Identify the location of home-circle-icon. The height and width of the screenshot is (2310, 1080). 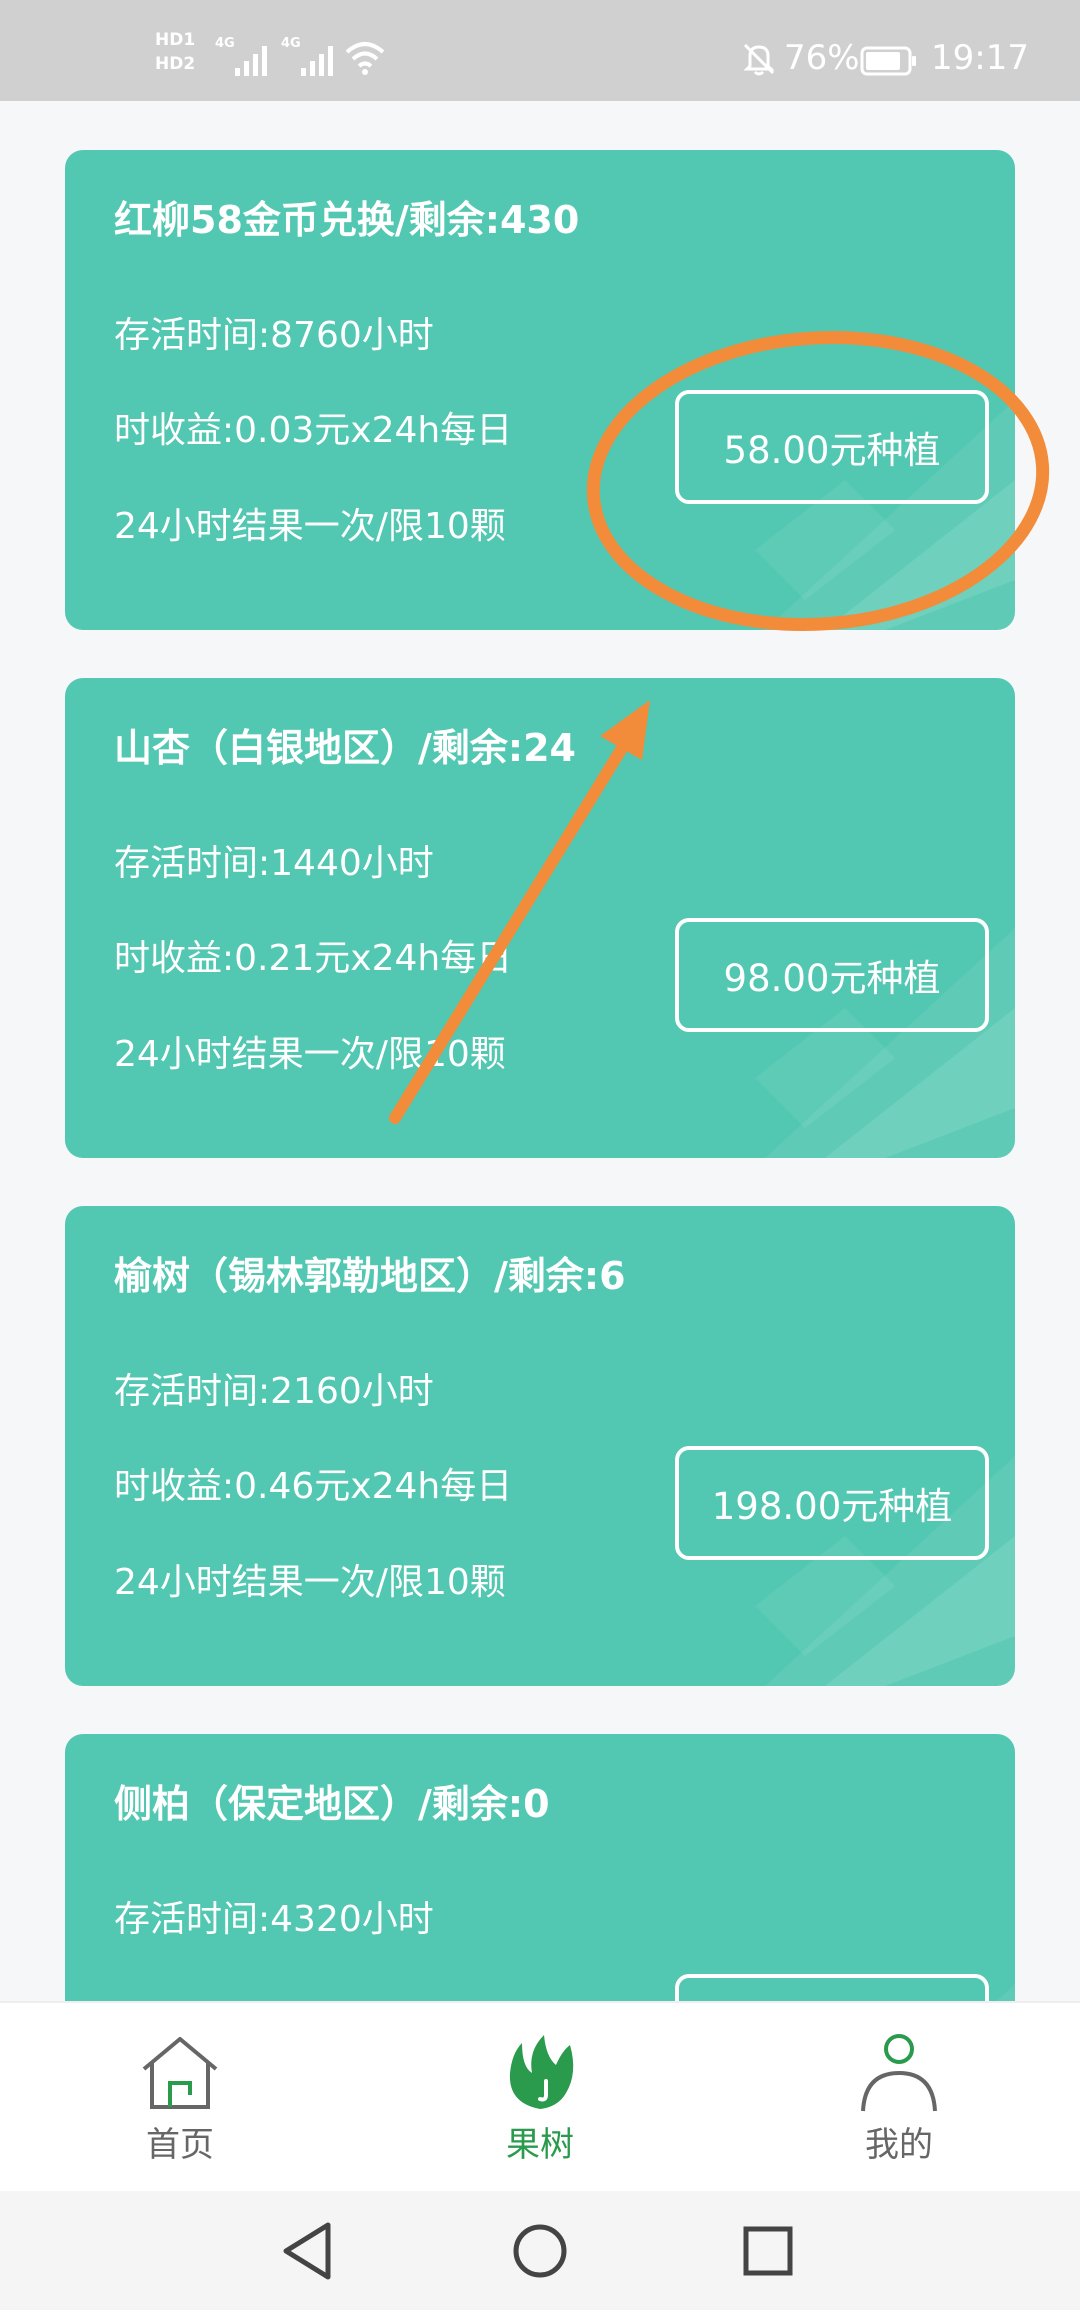
(540, 2251).